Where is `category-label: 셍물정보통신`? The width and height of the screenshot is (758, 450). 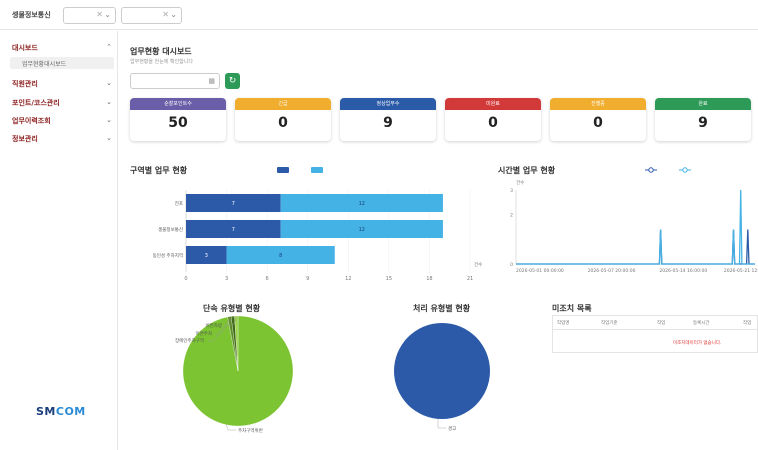
category-label: 셍물정보통신 is located at coordinates (170, 229).